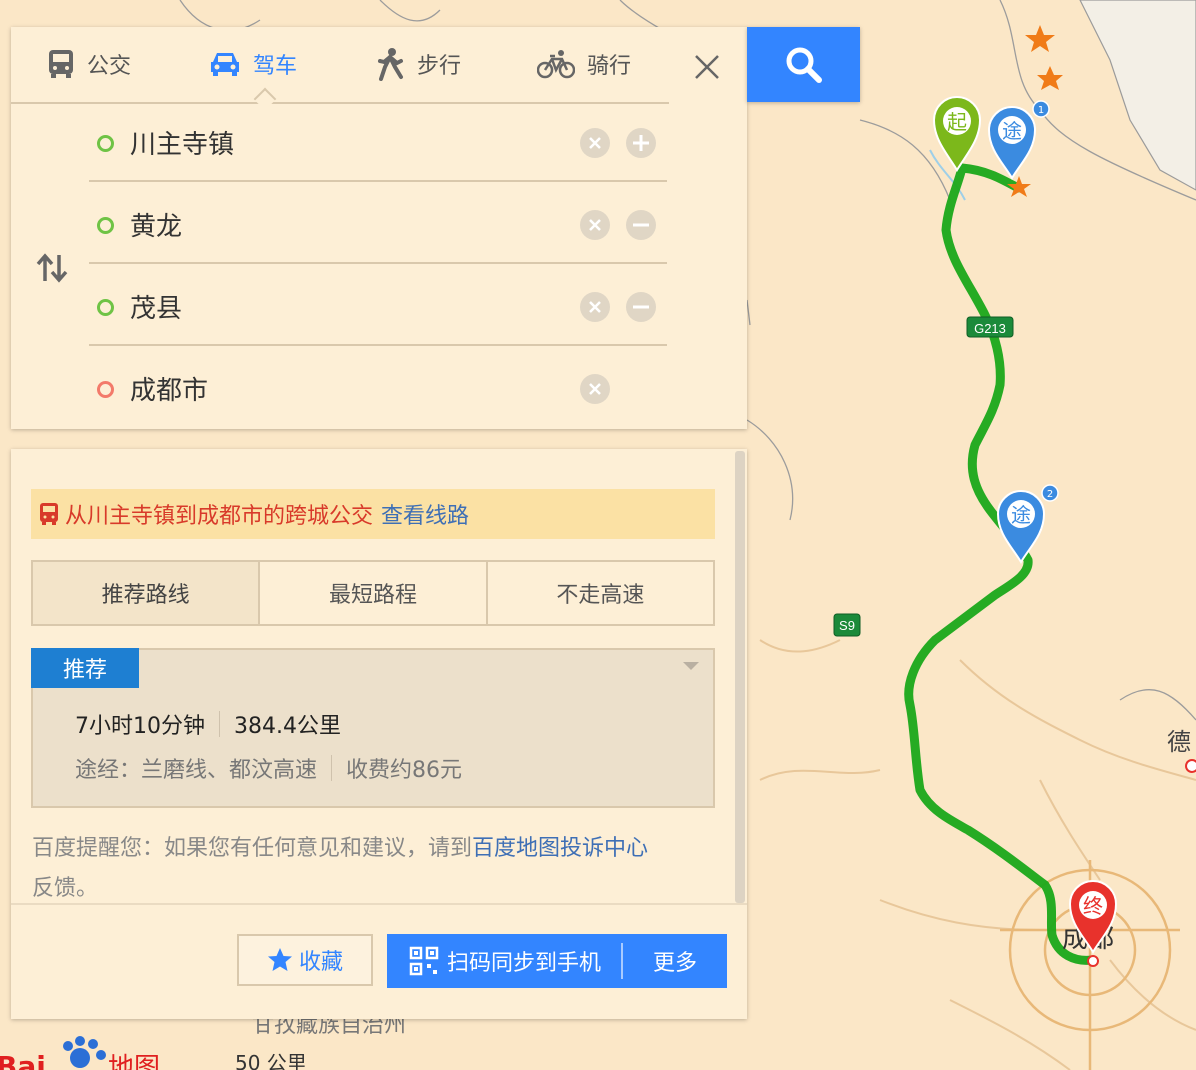 The image size is (1196, 1070). Describe the element at coordinates (271, 1060) in the screenshot. I see `scale-label: 50 公里` at that location.